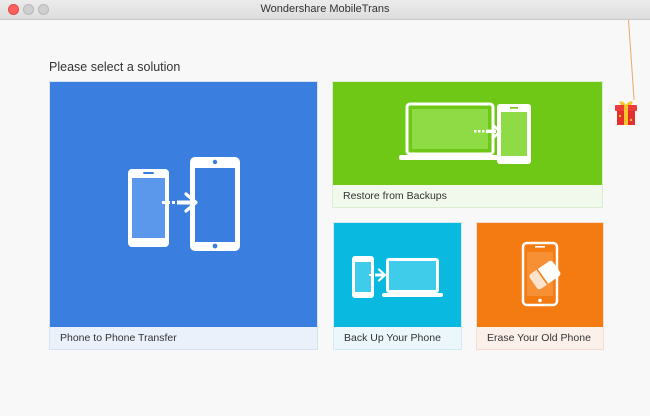 The width and height of the screenshot is (650, 416). Describe the element at coordinates (183, 338) in the screenshot. I see `phone-to-phone-label: Phone to Phone Transfer` at that location.